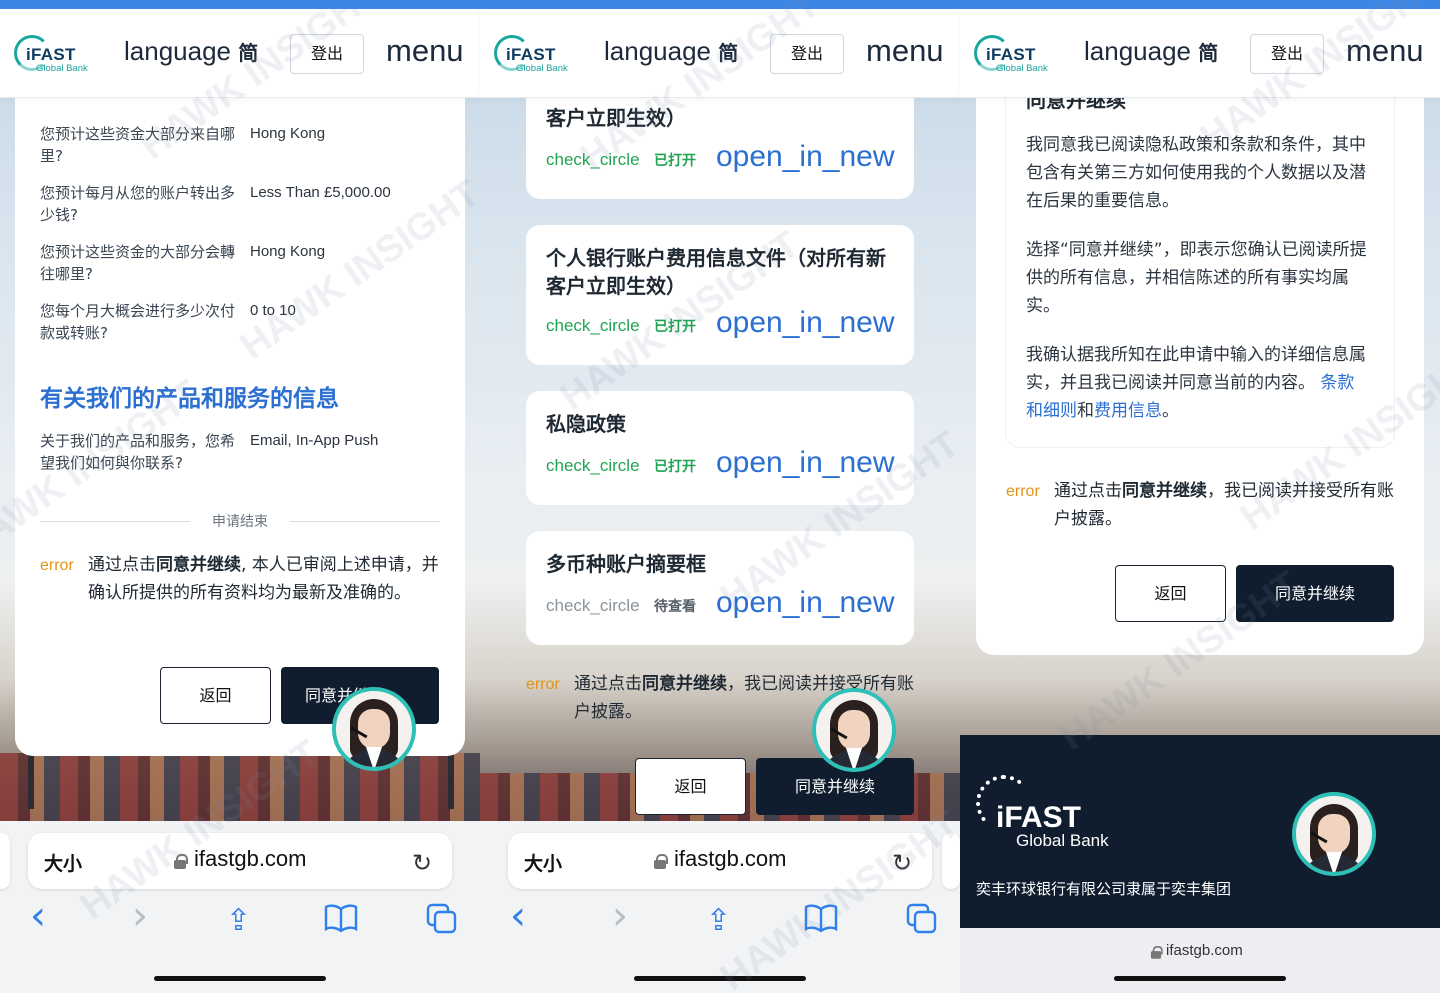  What do you see at coordinates (716, 272) in the screenshot?
I see `document-title: 个人银行账户费用信息文件（对所有新客户立即生效）` at bounding box center [716, 272].